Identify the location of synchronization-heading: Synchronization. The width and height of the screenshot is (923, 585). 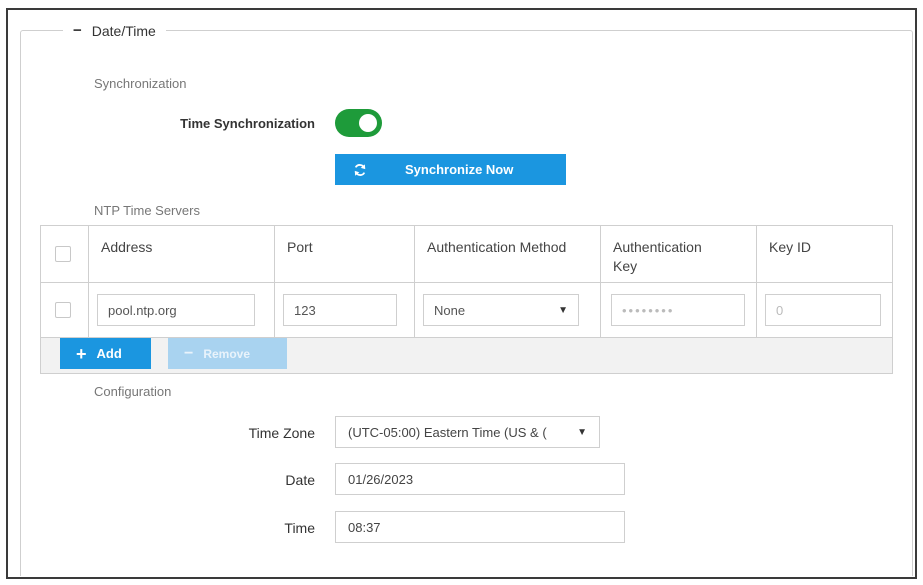
(140, 83).